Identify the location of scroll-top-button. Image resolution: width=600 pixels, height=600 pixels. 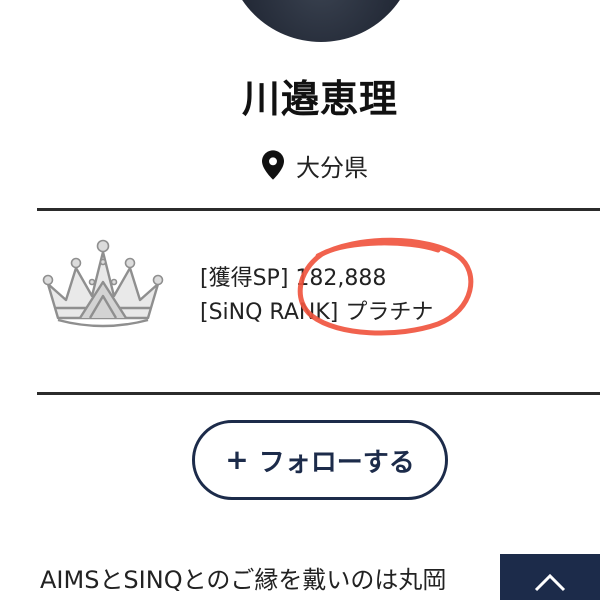
(550, 577).